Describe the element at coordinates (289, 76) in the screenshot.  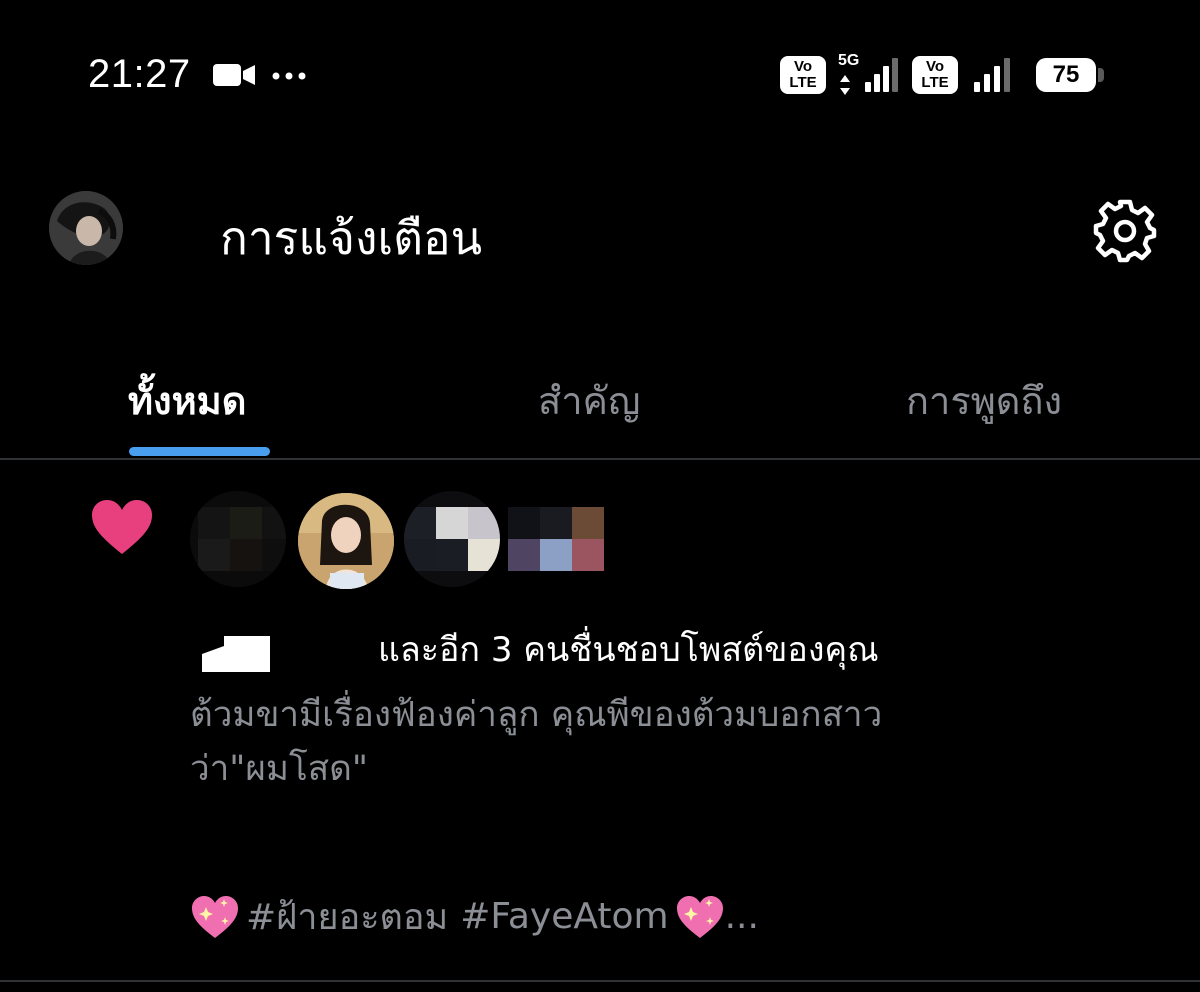
I see `more-dots-icon` at that location.